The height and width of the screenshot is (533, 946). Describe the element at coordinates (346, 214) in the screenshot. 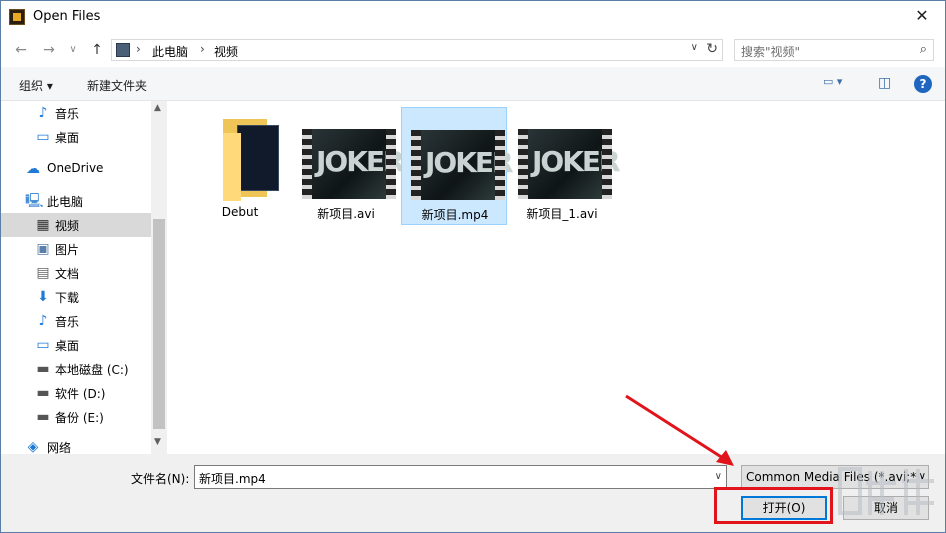

I see `file-name: 新项目.avi` at that location.